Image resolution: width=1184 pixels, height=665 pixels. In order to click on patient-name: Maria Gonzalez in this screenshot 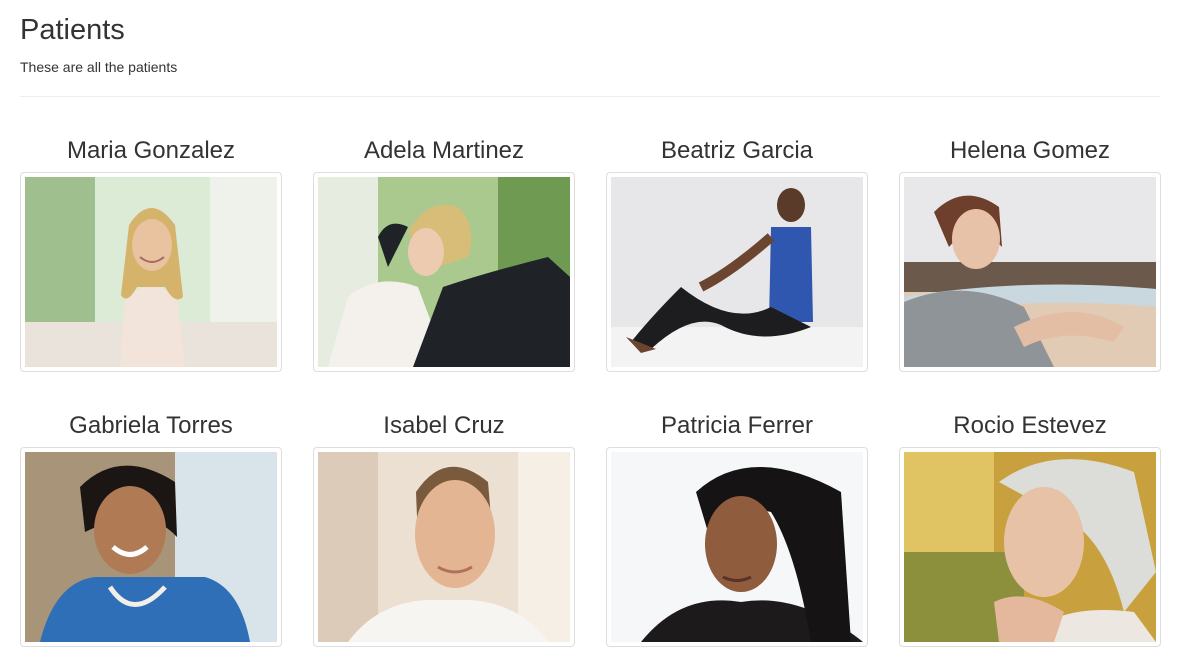, I will do `click(151, 150)`.